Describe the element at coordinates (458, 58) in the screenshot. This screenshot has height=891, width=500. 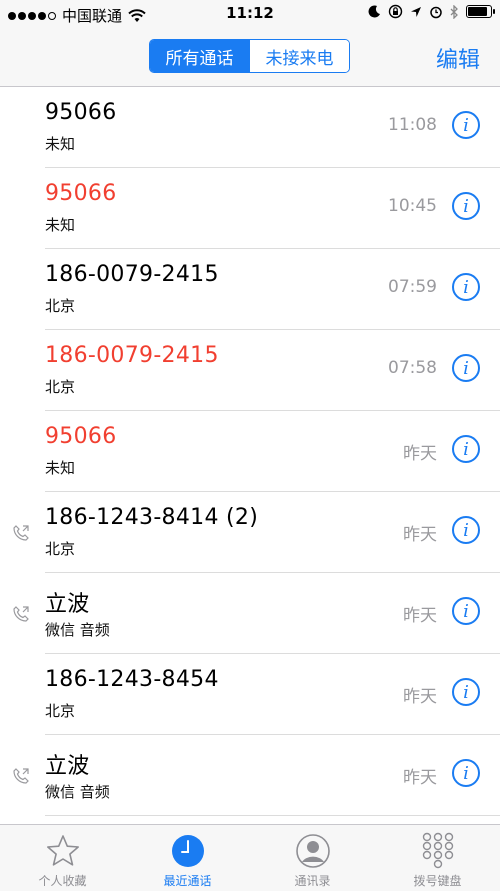
I see `edit-button: 编辑` at that location.